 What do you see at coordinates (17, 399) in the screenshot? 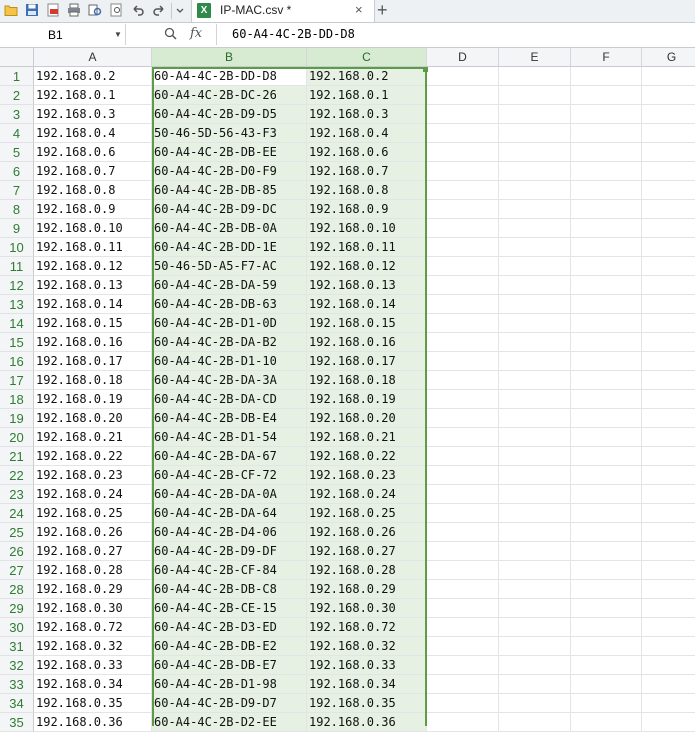
I see `row-header: 18` at bounding box center [17, 399].